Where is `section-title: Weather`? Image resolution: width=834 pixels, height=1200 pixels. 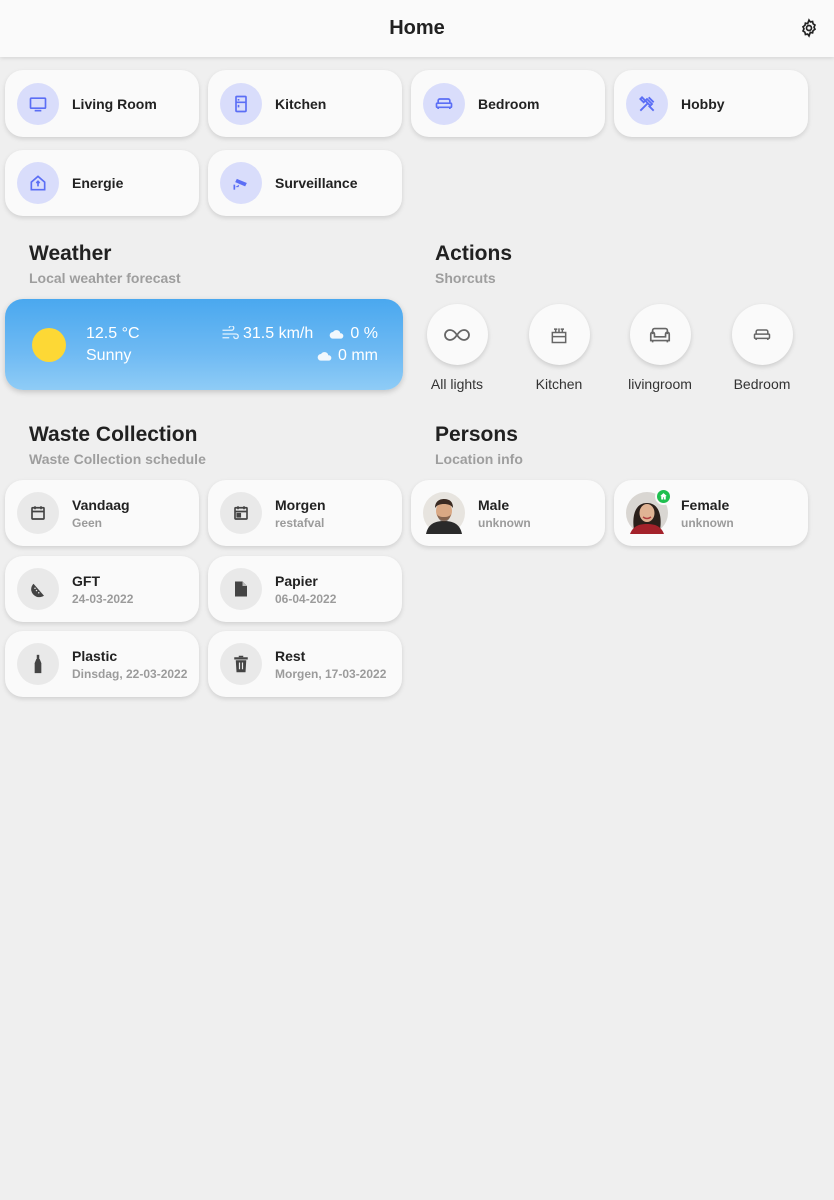
section-title: Weather is located at coordinates (70, 253).